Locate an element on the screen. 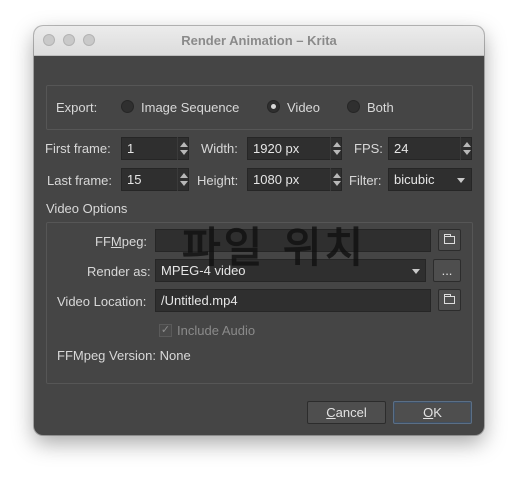 Image resolution: width=518 pixels, height=478 pixels. window-title: Render Animation – Krita is located at coordinates (259, 40).